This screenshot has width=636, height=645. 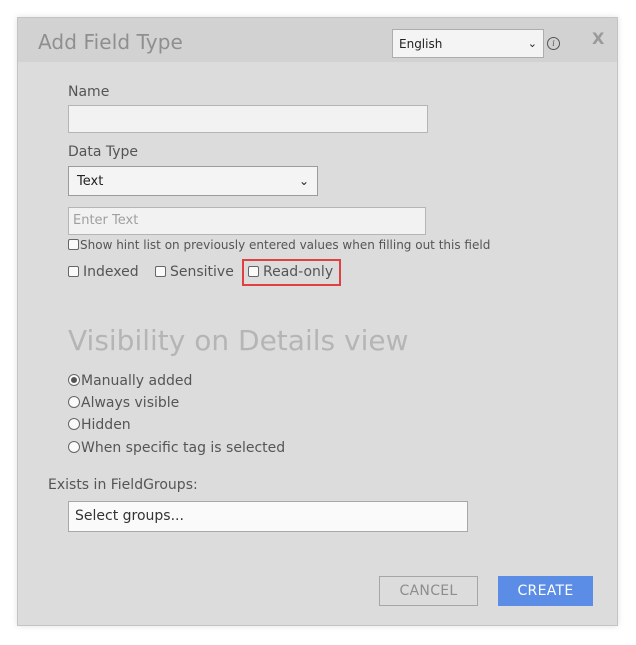 I want to click on name-input, so click(x=248, y=119).